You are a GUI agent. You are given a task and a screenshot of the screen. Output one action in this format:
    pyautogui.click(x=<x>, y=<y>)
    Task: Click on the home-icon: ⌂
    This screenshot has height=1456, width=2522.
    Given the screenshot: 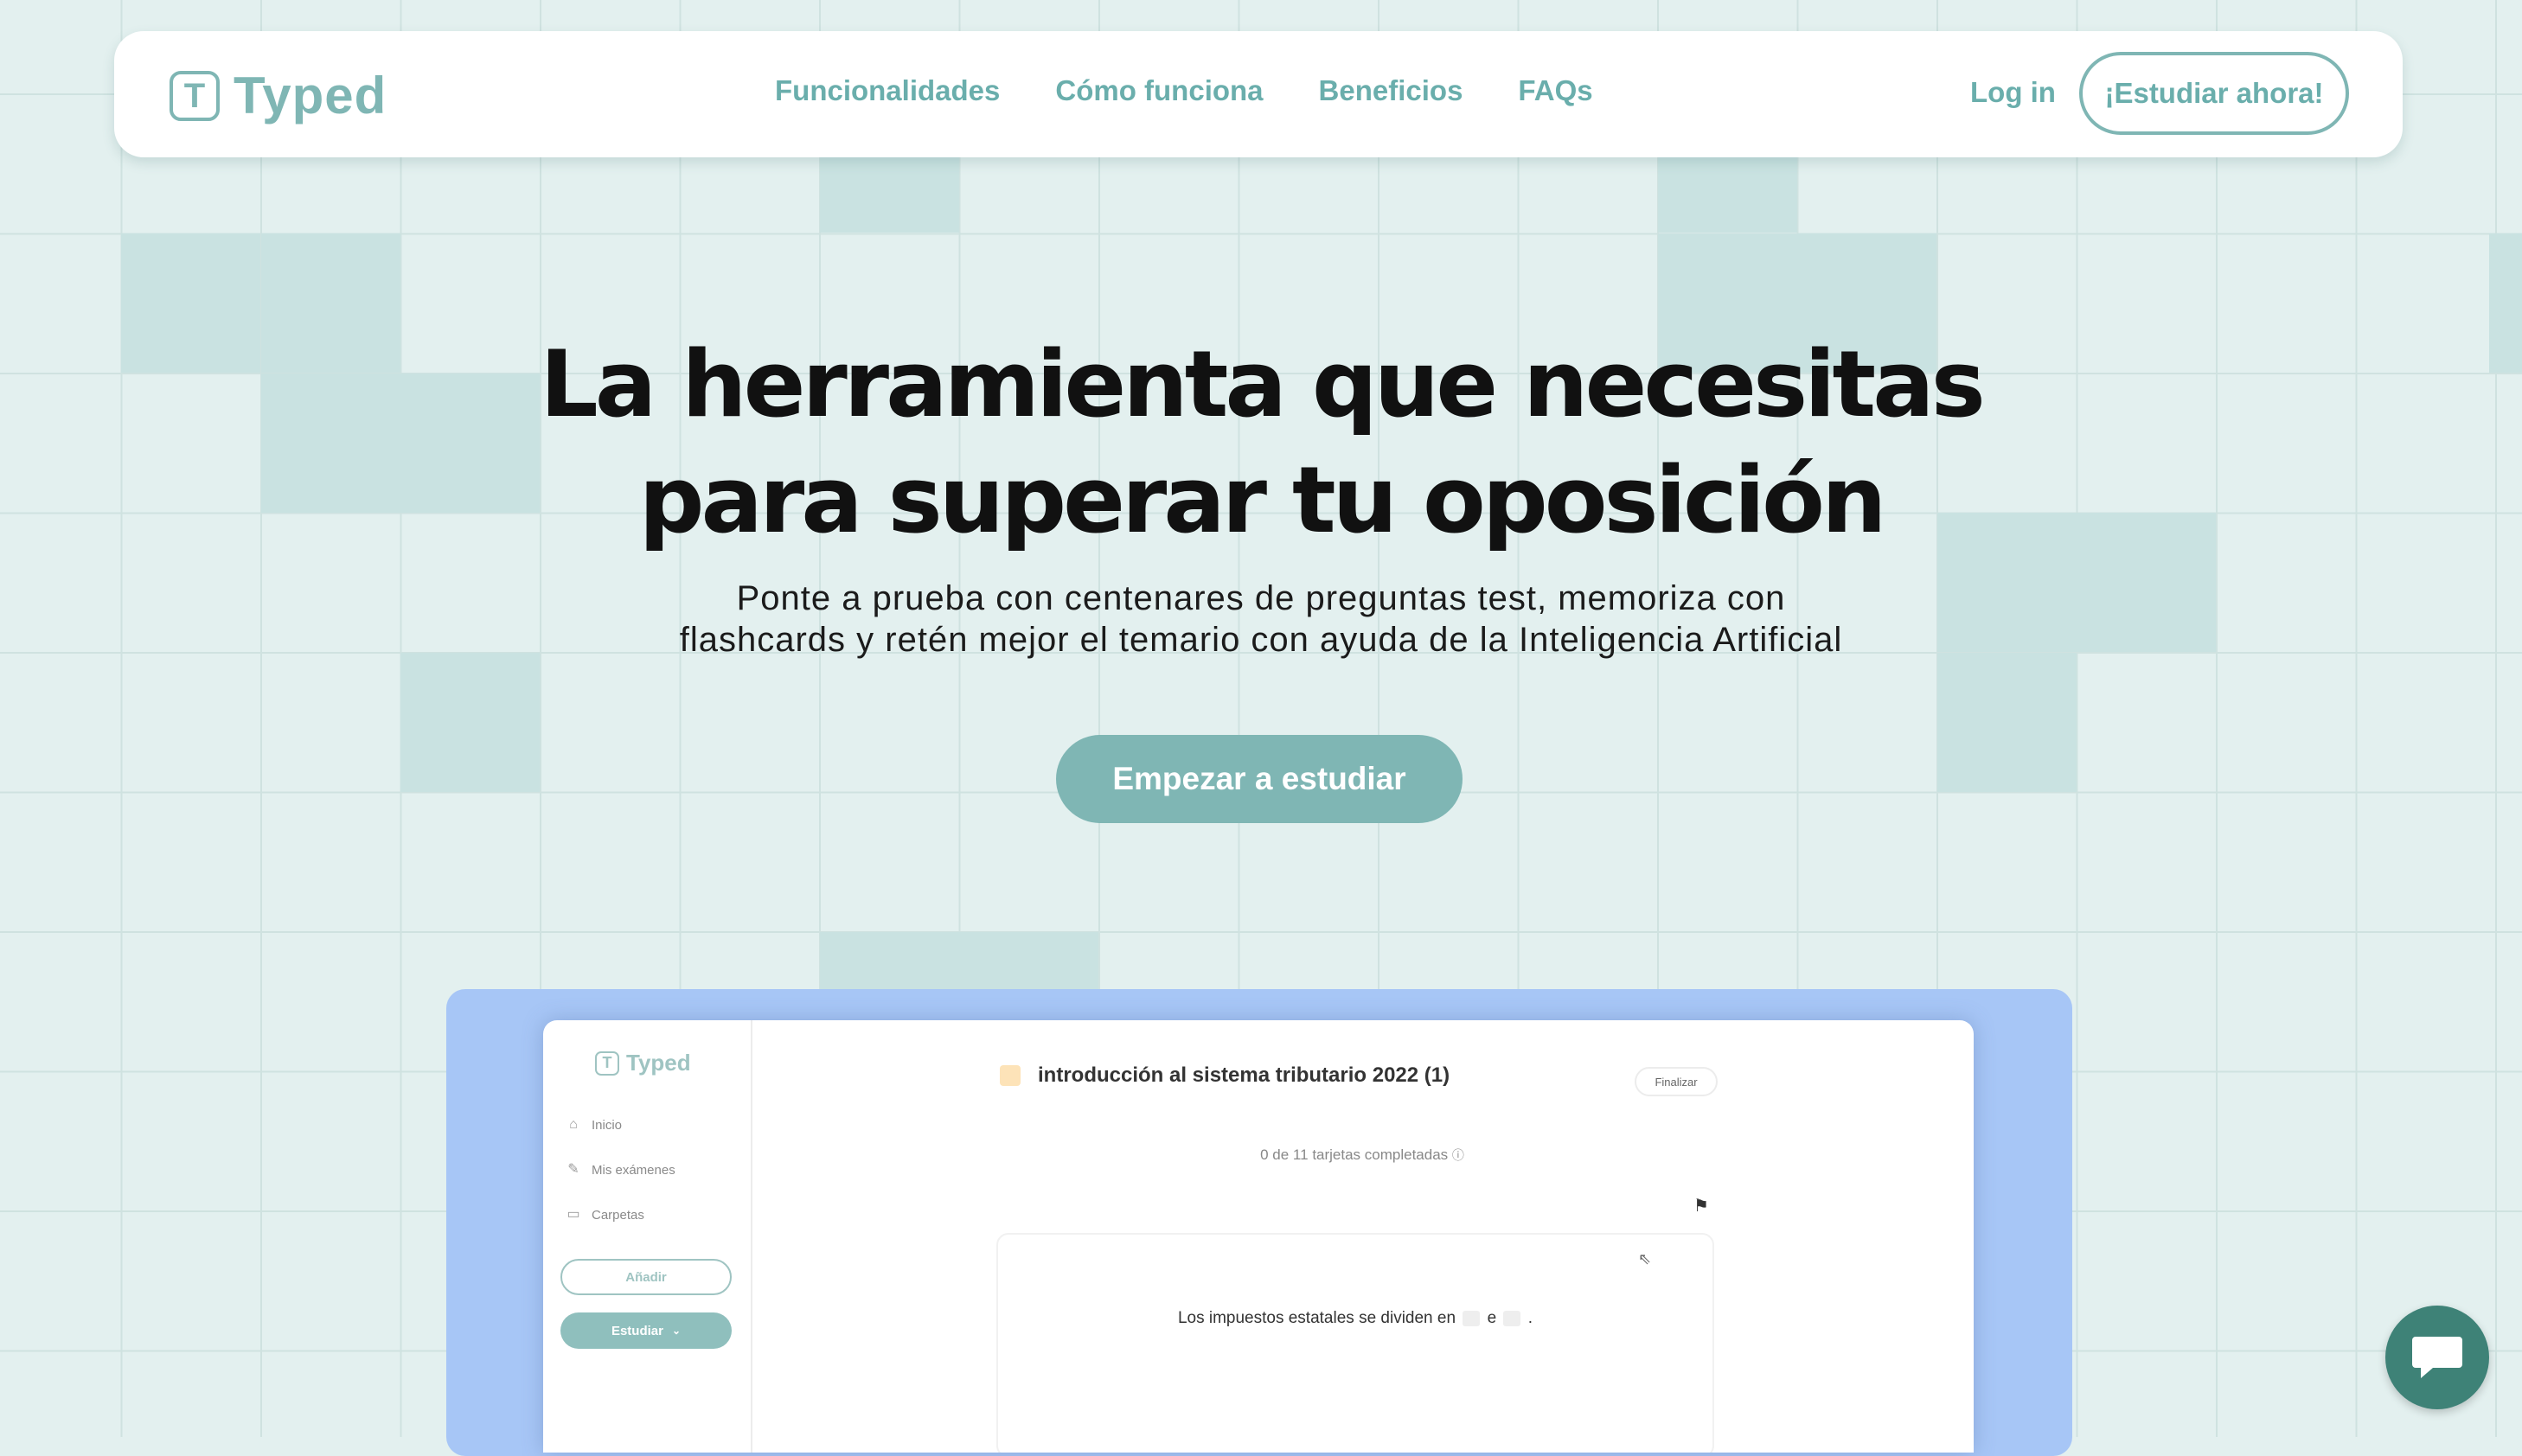 What is the action you would take?
    pyautogui.click(x=573, y=1124)
    